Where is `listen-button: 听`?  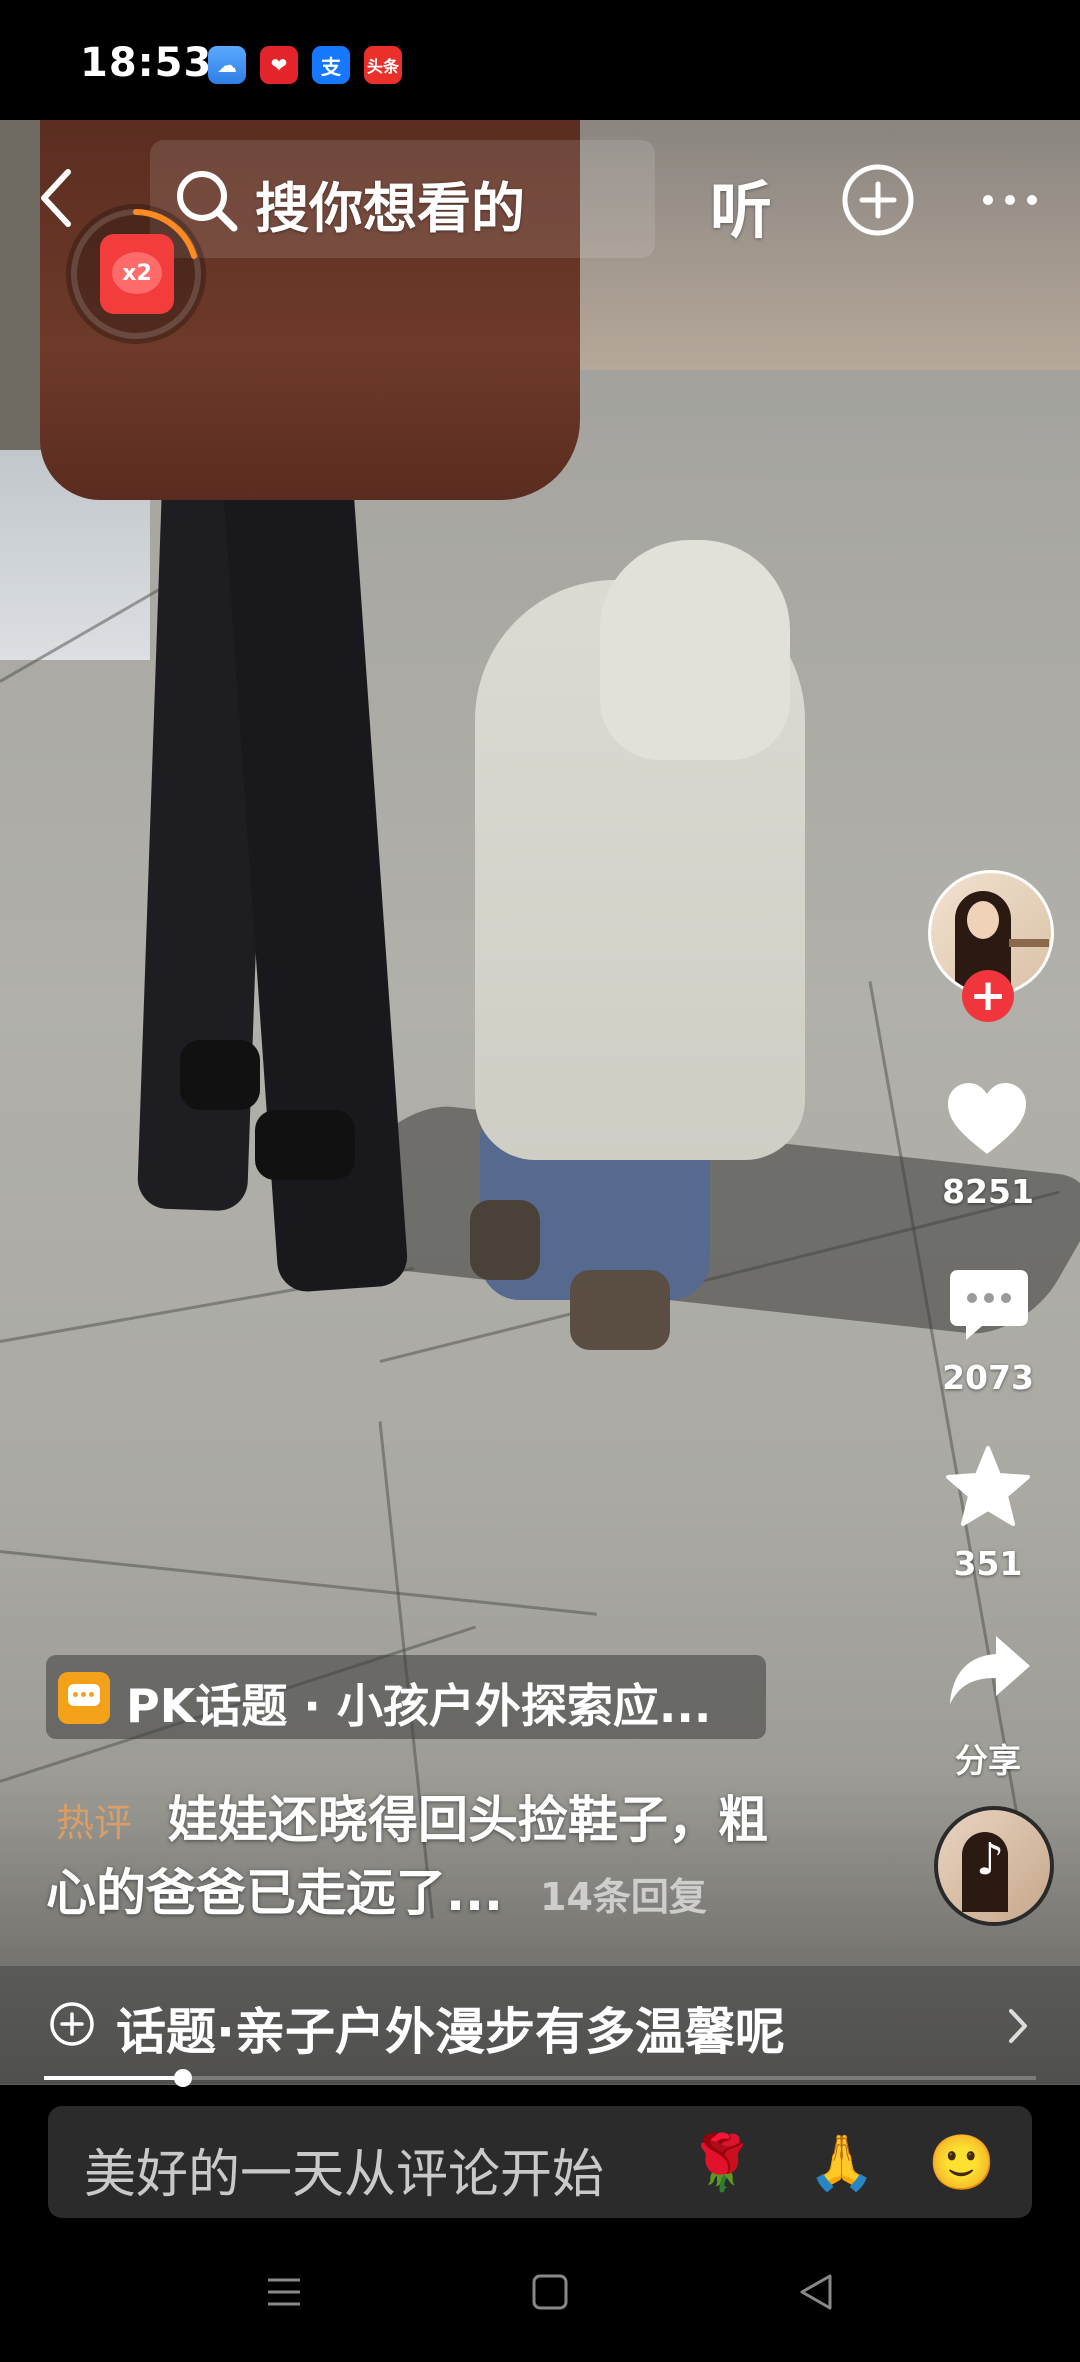 listen-button: 听 is located at coordinates (741, 205).